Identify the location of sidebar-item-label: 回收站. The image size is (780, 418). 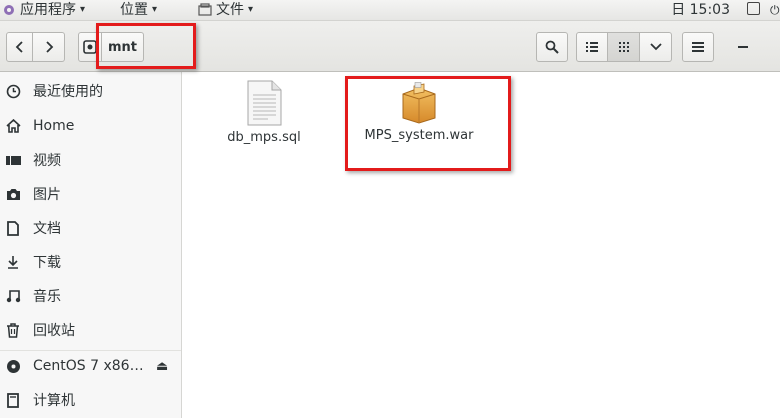
(54, 331).